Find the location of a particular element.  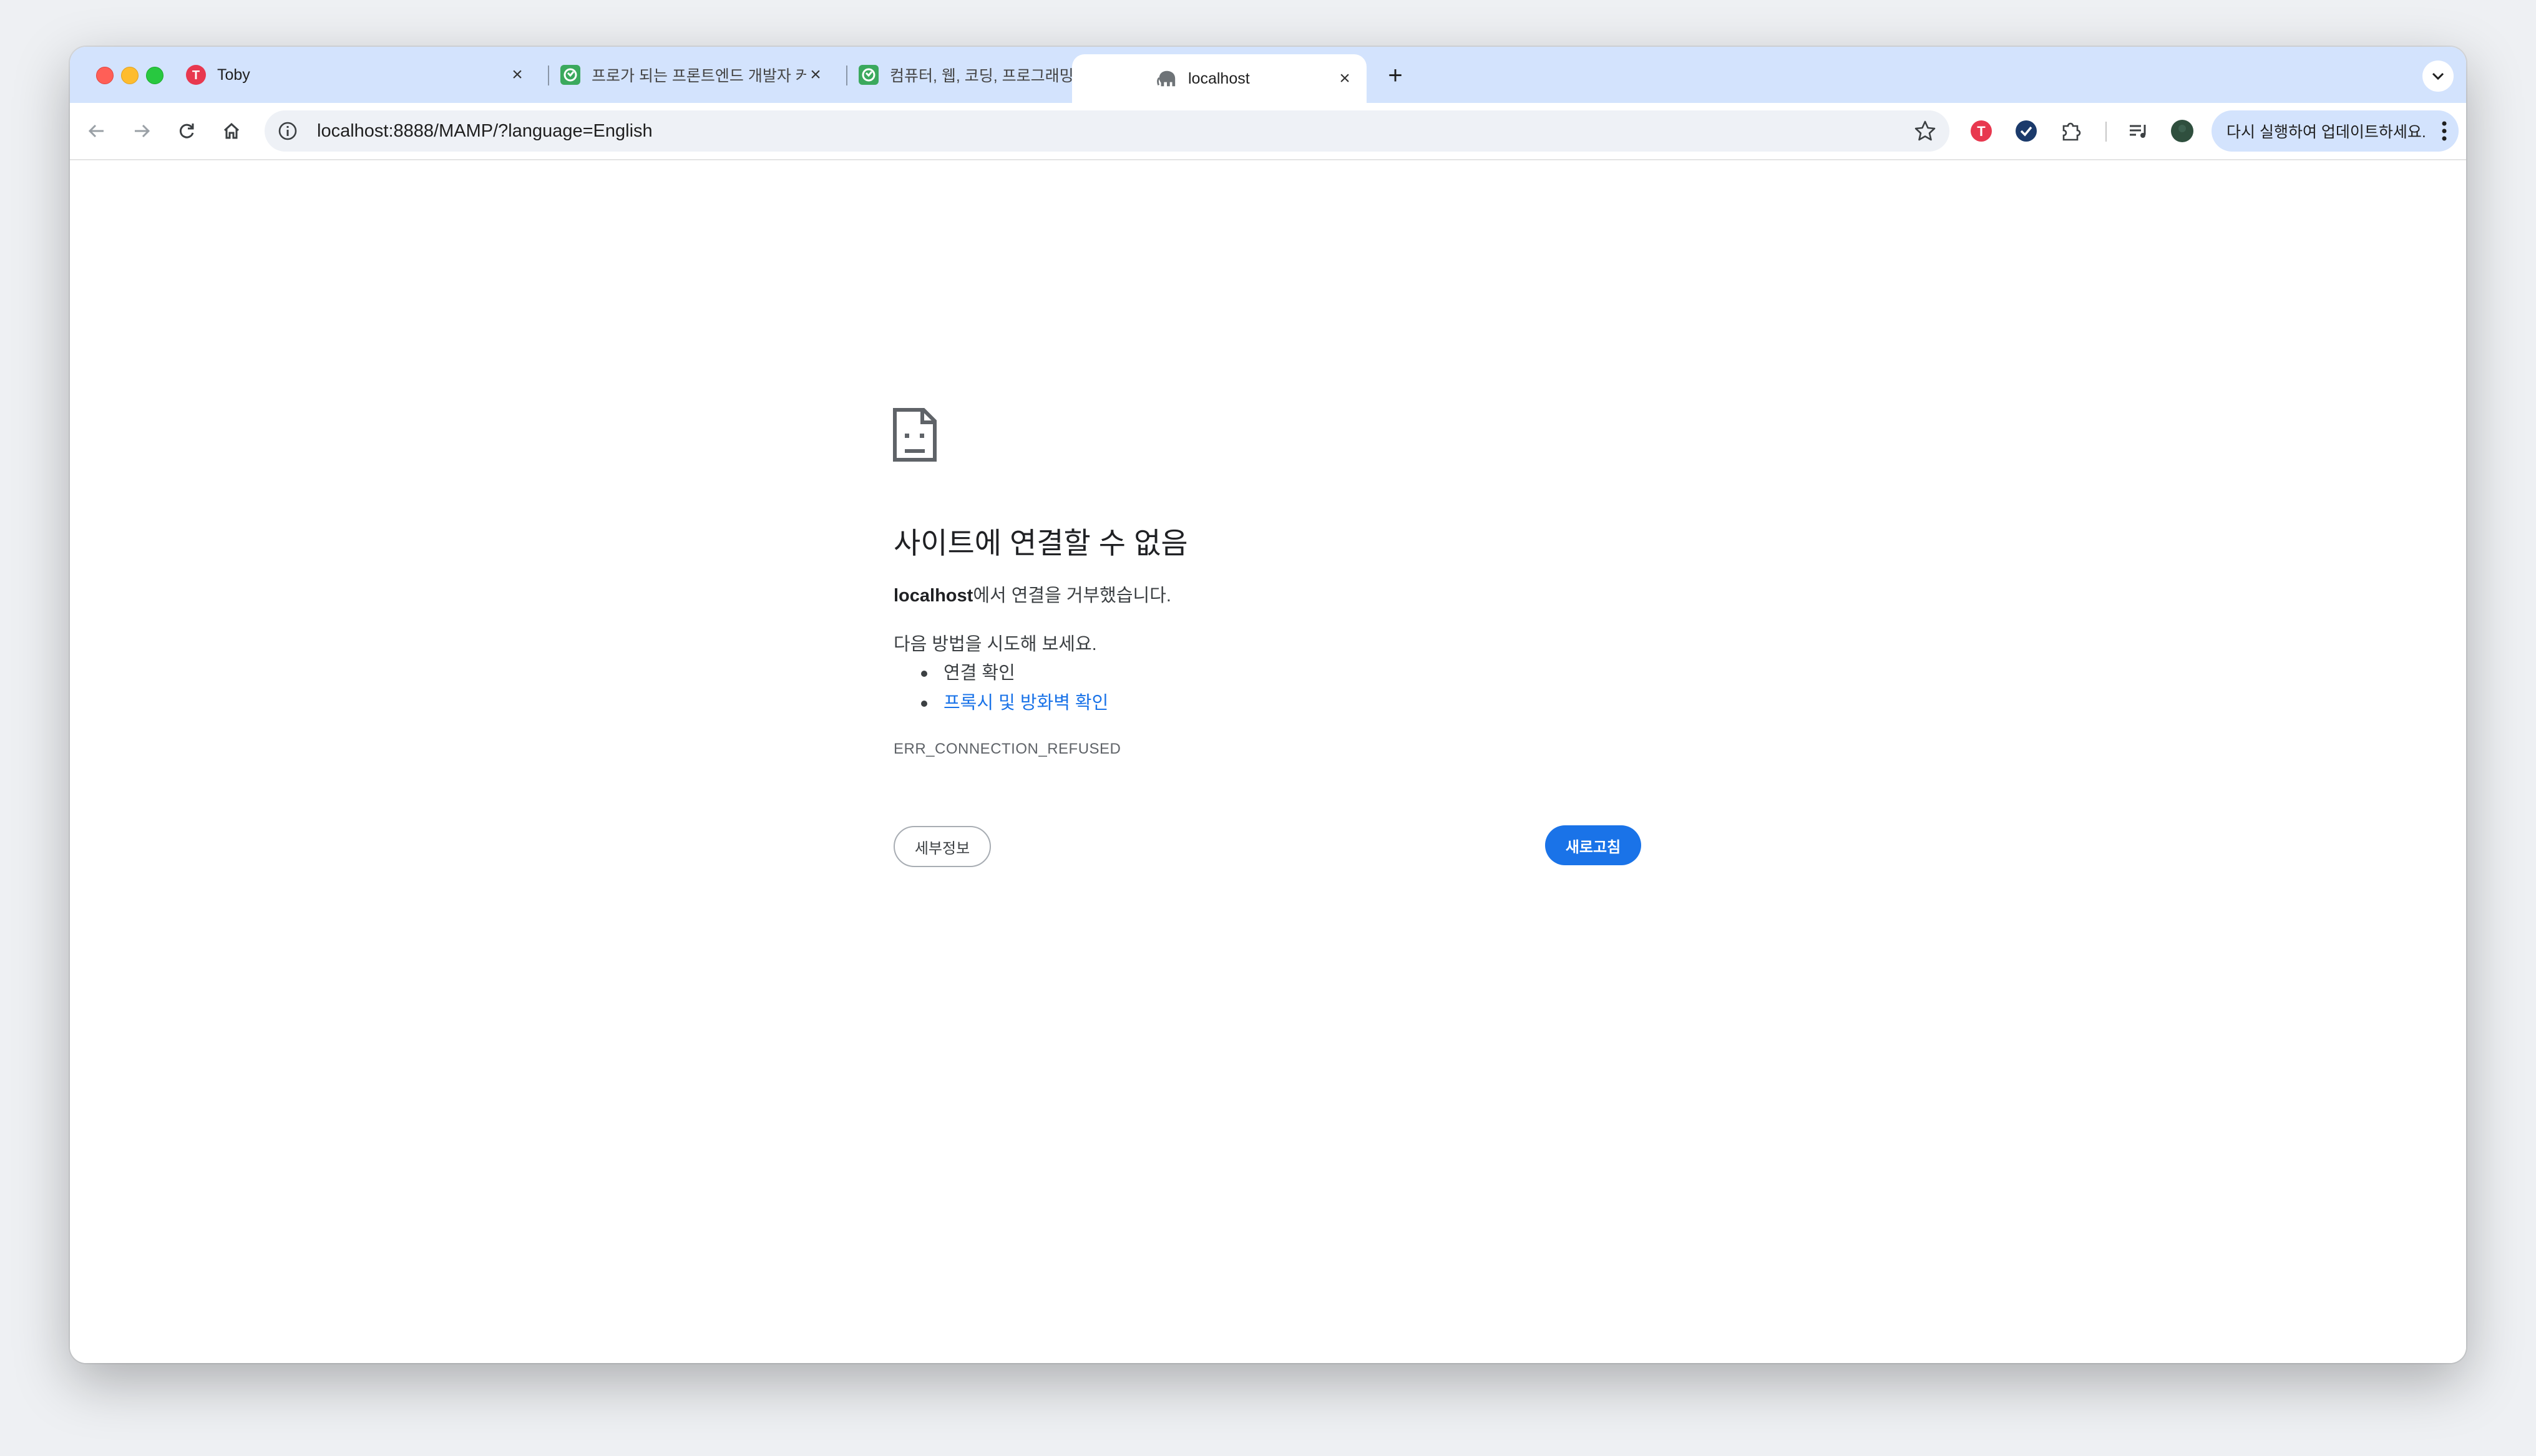

tab-toby: T Toby × is located at coordinates (362, 75).